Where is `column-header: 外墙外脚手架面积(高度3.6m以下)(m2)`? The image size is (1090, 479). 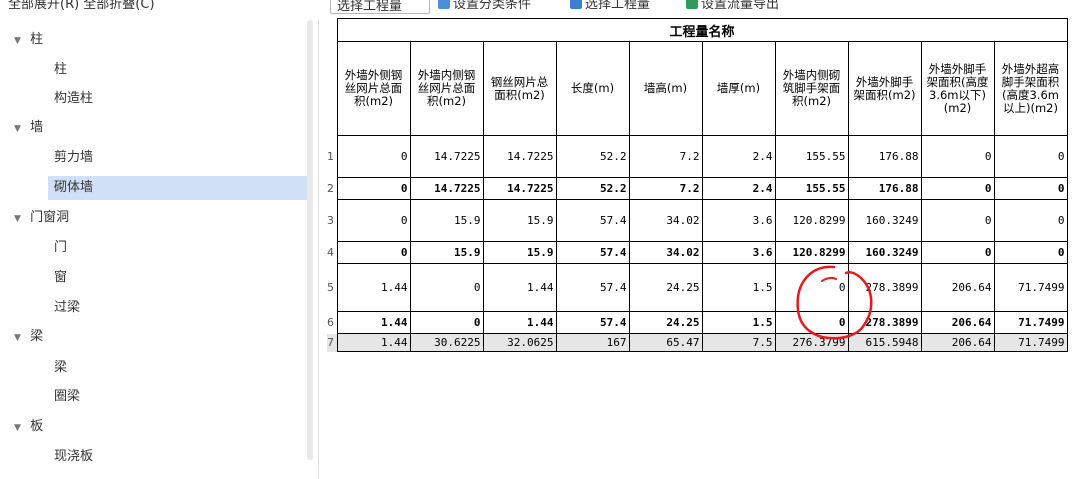
column-header: 外墙外脚手架面积(高度3.6m以下)(m2) is located at coordinates (957, 88).